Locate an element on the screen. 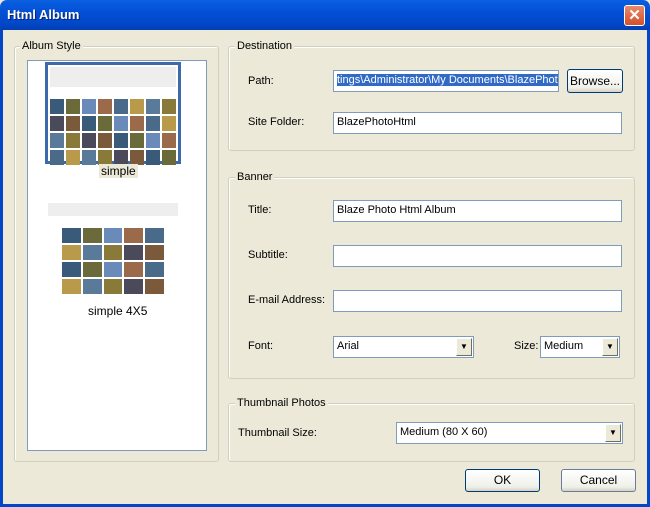 The height and width of the screenshot is (507, 650). font-label: Font: is located at coordinates (261, 346).